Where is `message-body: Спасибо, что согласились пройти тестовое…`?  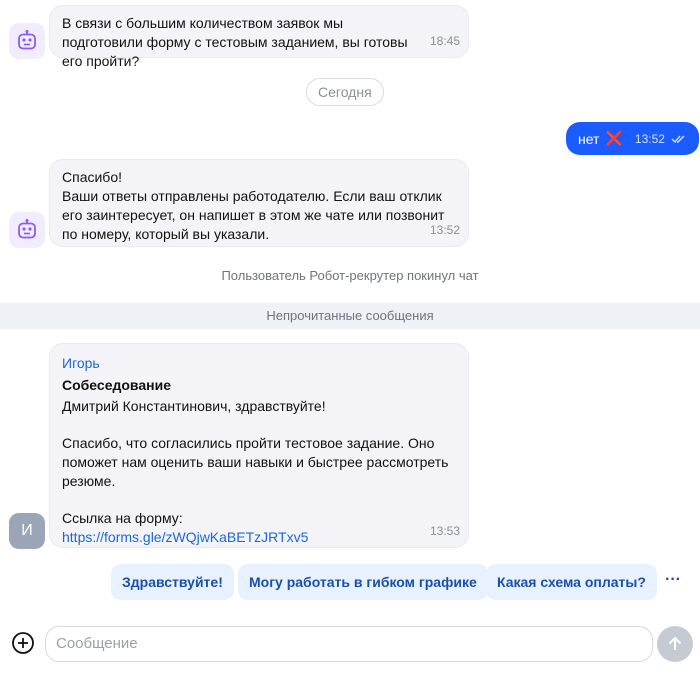 message-body: Спасибо, что согласились пройти тестовое… is located at coordinates (255, 462).